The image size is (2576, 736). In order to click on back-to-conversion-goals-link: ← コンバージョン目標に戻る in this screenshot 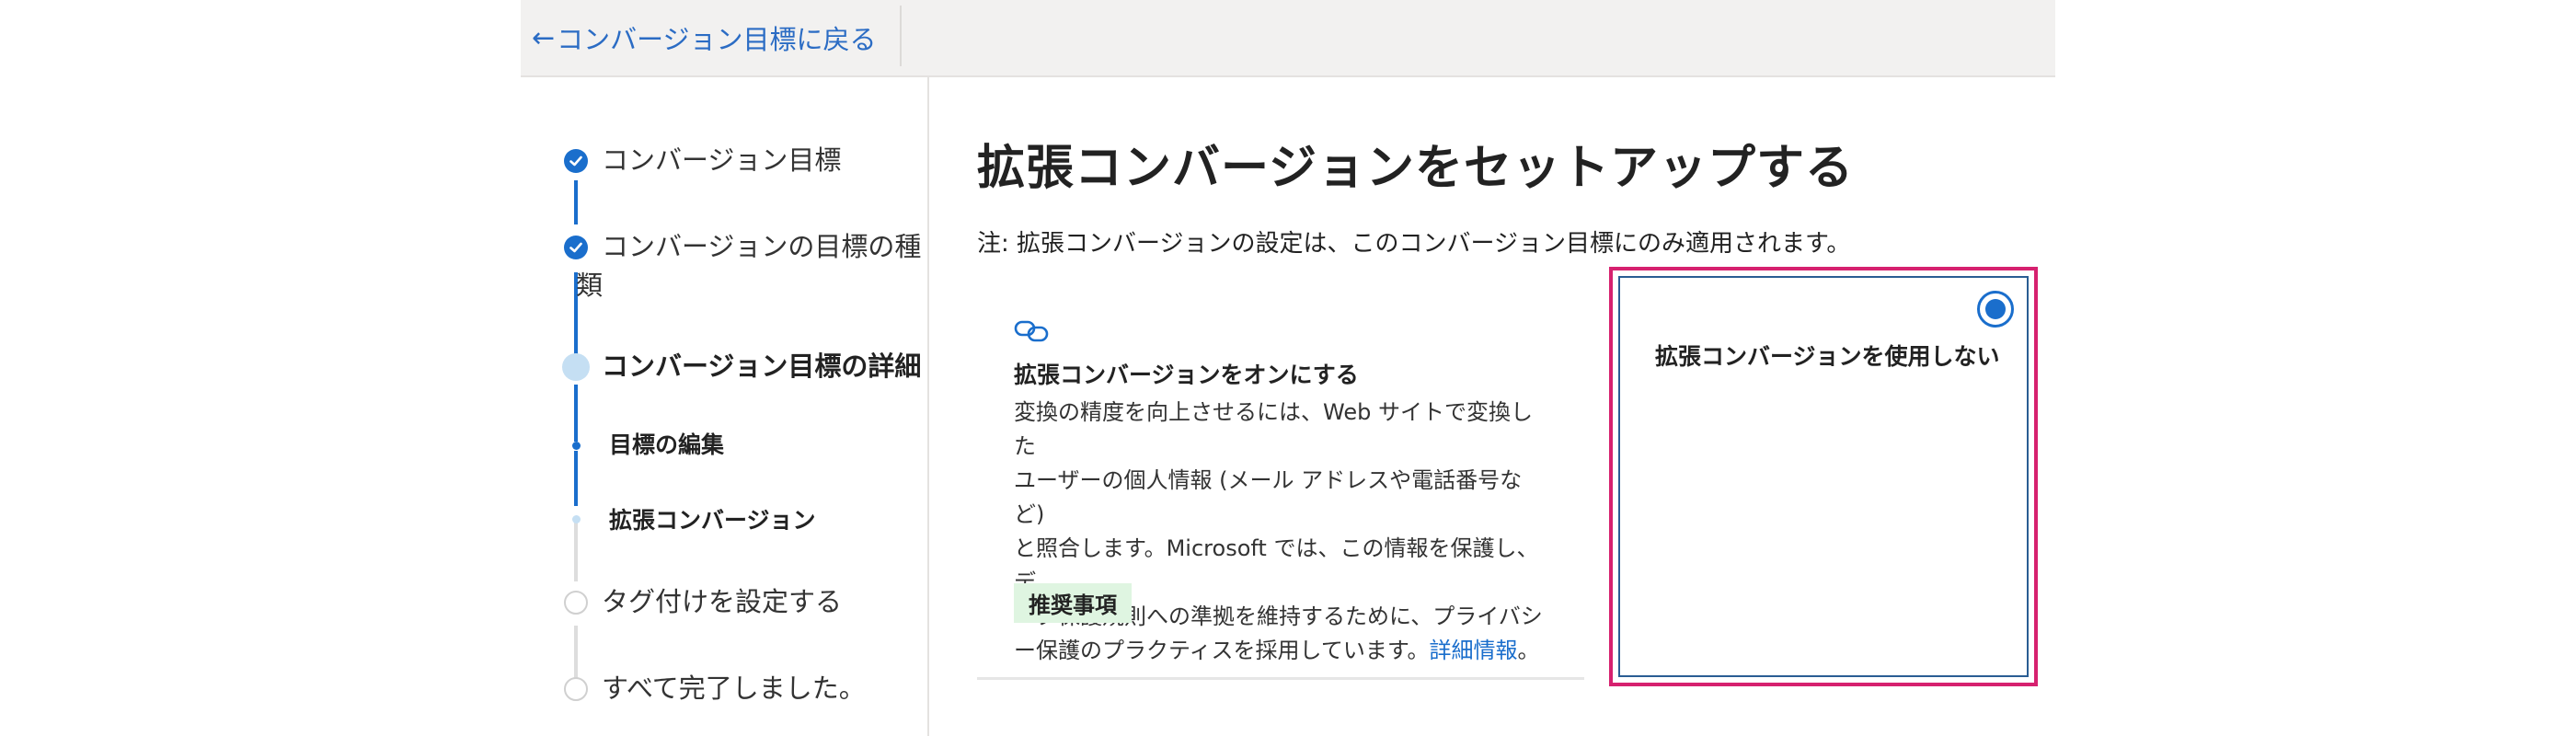, I will do `click(704, 38)`.